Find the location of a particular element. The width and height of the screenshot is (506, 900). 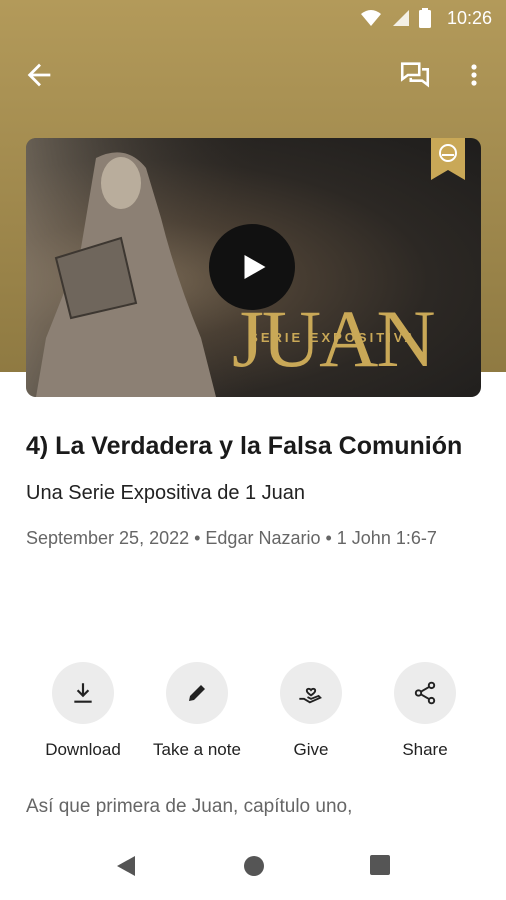

share-action: Share is located at coordinates (425, 711).